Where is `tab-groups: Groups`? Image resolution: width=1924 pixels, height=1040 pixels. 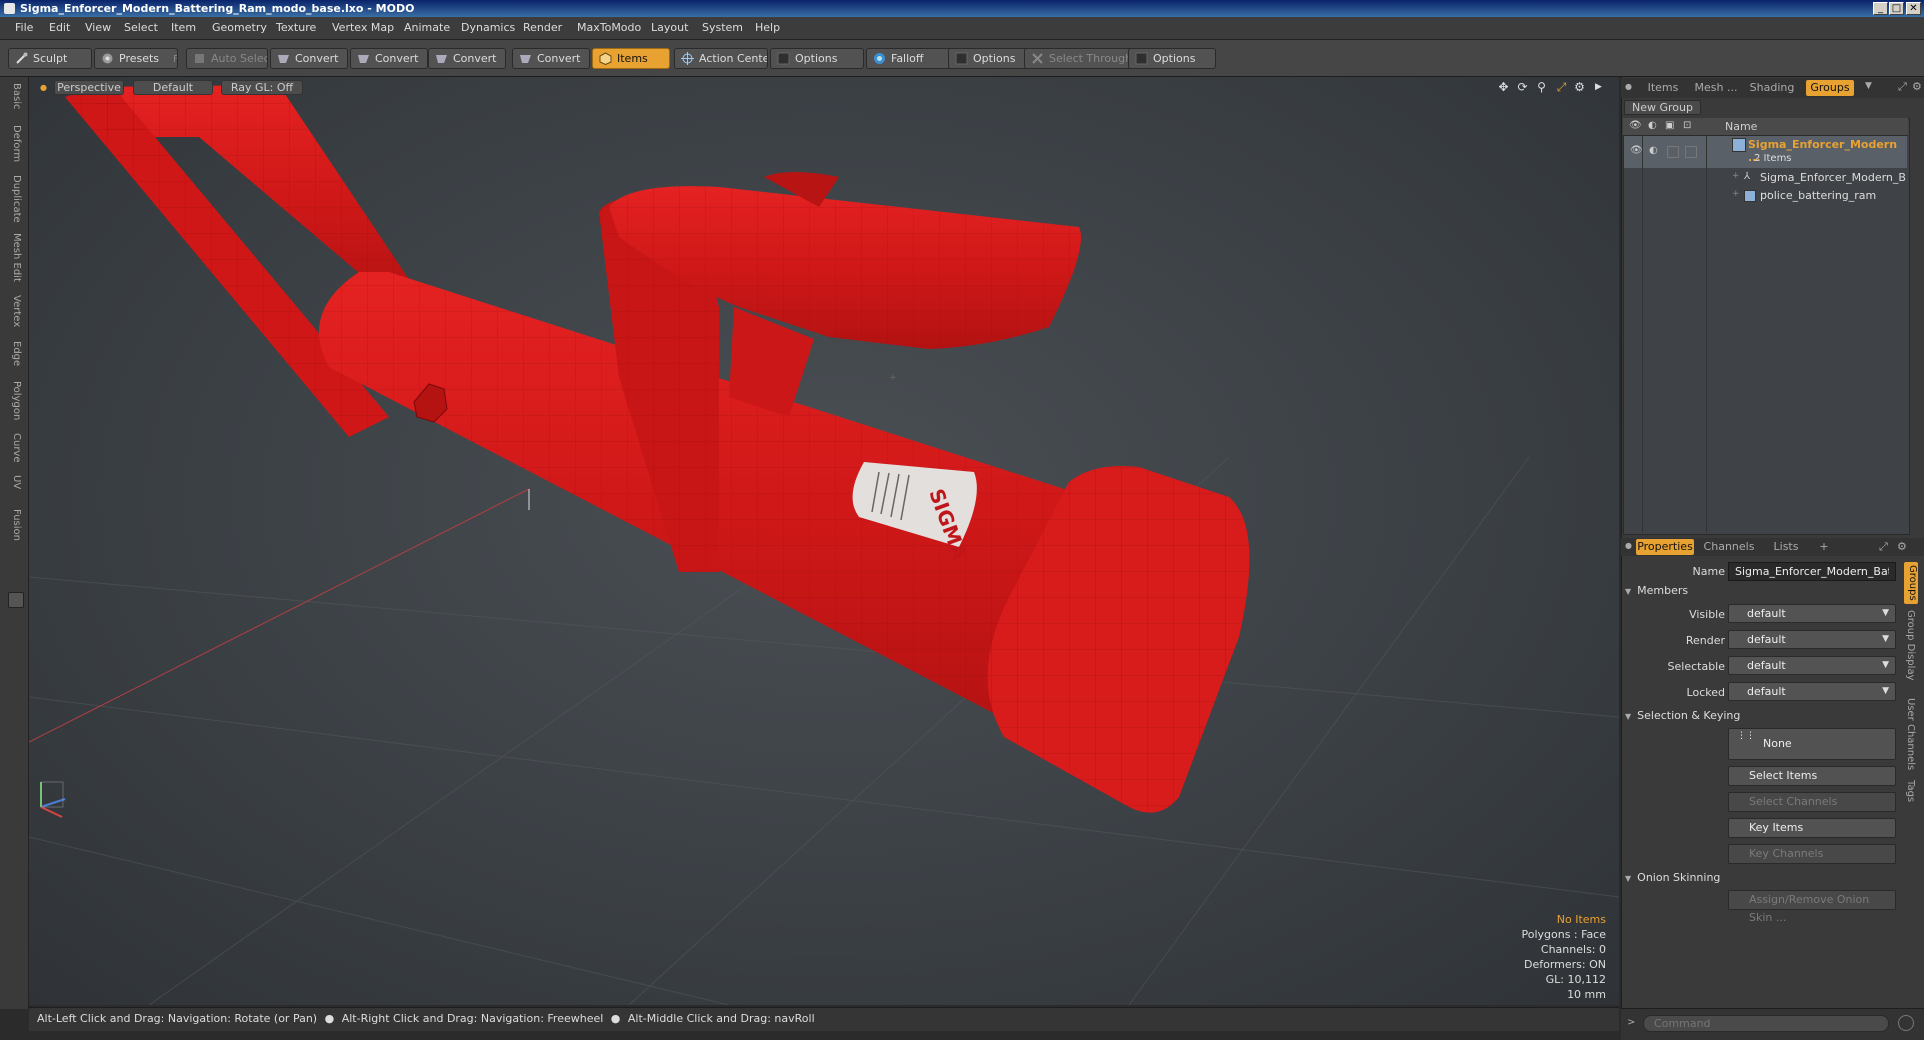
tab-groups: Groups is located at coordinates (1830, 88).